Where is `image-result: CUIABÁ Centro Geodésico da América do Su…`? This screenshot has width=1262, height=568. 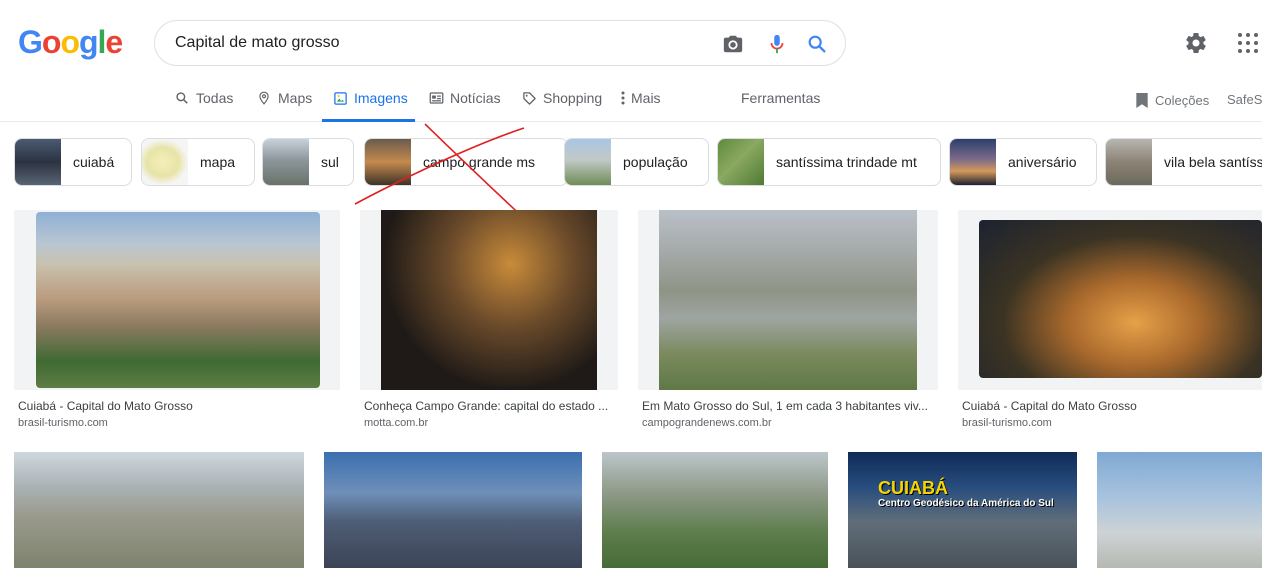
image-result: CUIABÁ Centro Geodésico da América do Su… is located at coordinates (962, 510).